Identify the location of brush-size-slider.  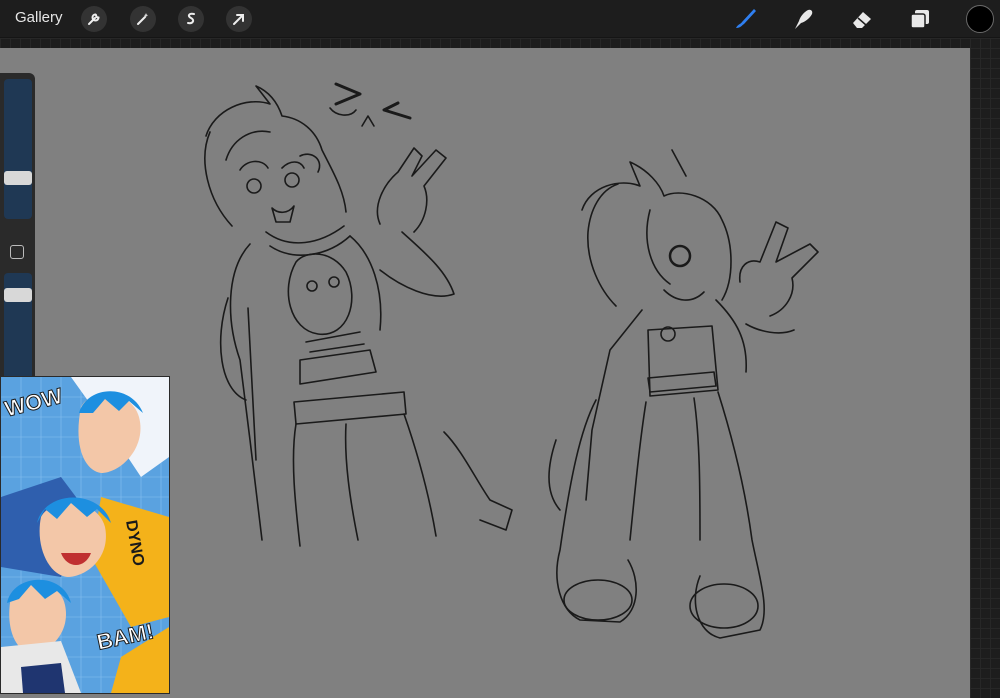
(18, 149).